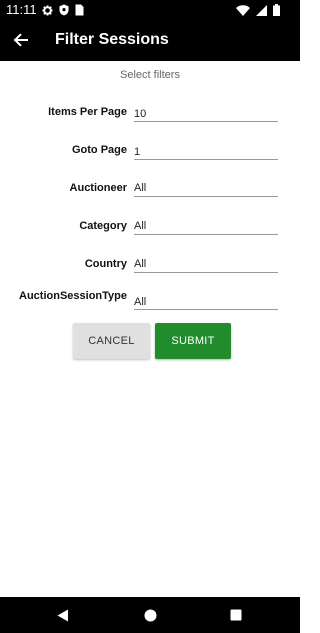 Image resolution: width=320 pixels, height=633 pixels. I want to click on items-per-page-label: Items Per Page, so click(87, 112).